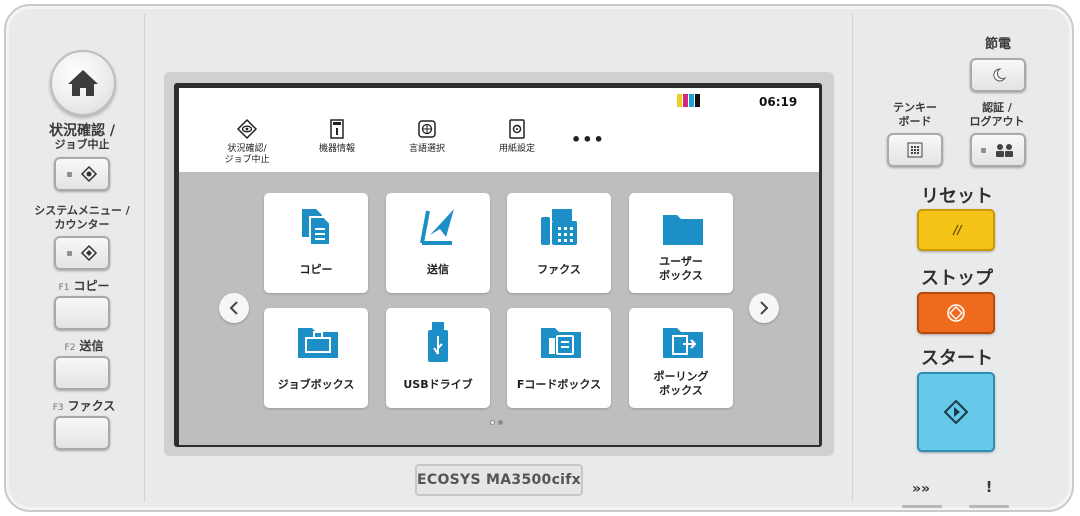  Describe the element at coordinates (88, 174) in the screenshot. I see `status-diamond-icon` at that location.